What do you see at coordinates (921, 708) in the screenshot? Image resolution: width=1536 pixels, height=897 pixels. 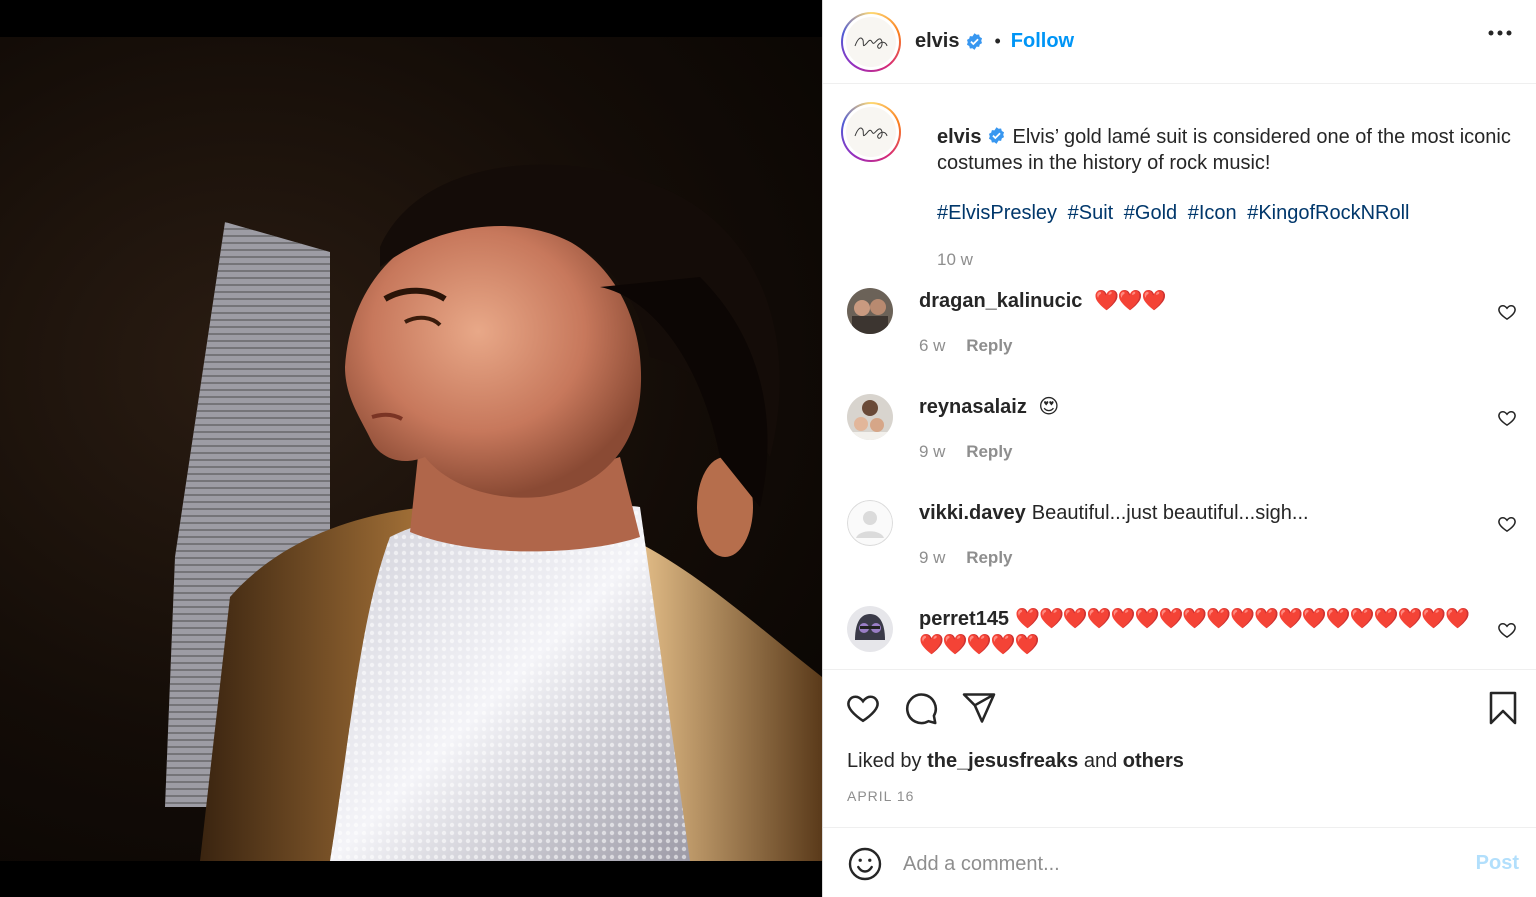 I see `comment-bubble-icon` at bounding box center [921, 708].